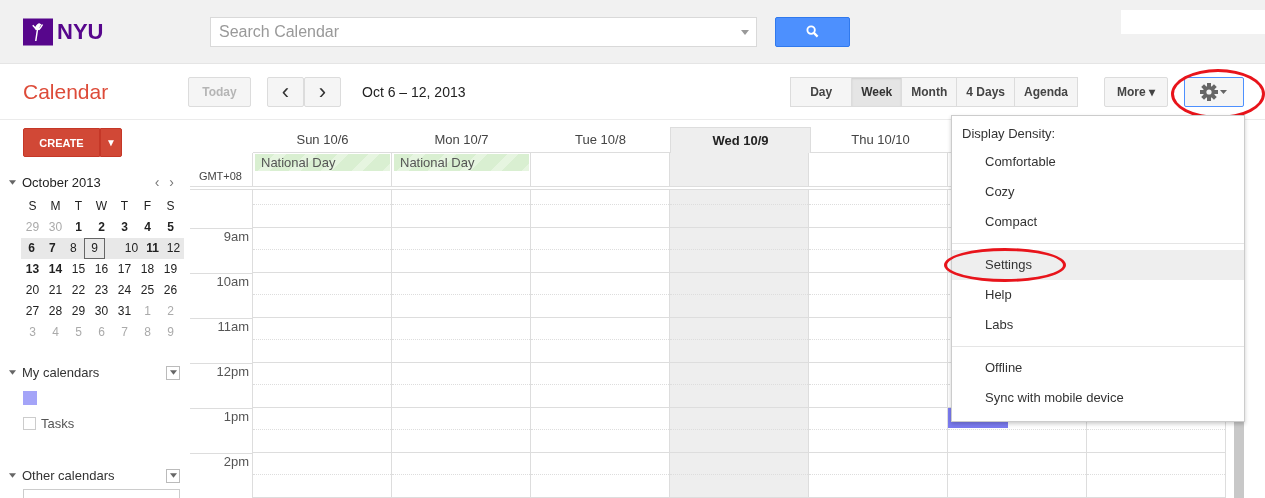  What do you see at coordinates (124, 311) in the screenshot?
I see `date-cell: 31` at bounding box center [124, 311].